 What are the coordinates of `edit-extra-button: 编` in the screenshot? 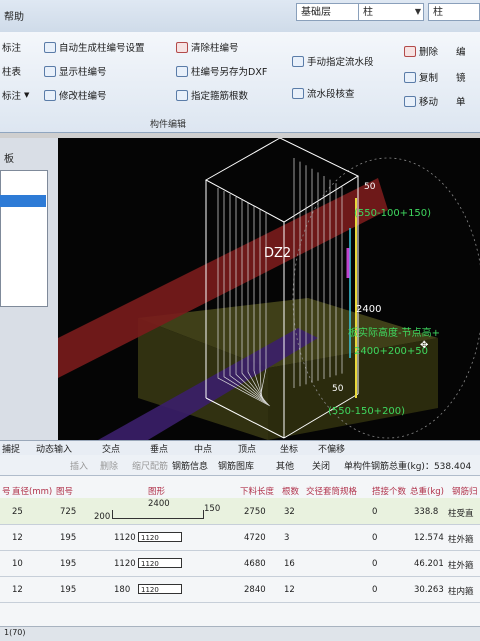 It's located at (461, 51).